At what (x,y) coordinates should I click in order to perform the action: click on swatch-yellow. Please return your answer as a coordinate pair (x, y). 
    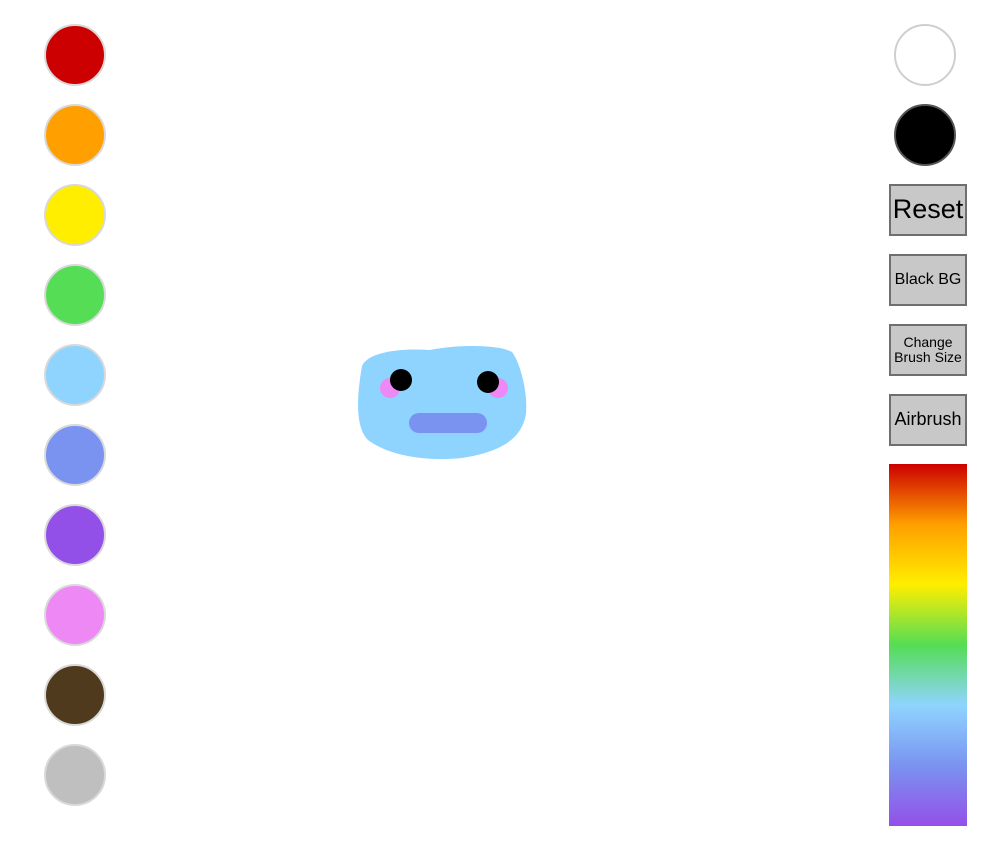
    Looking at the image, I should click on (75, 215).